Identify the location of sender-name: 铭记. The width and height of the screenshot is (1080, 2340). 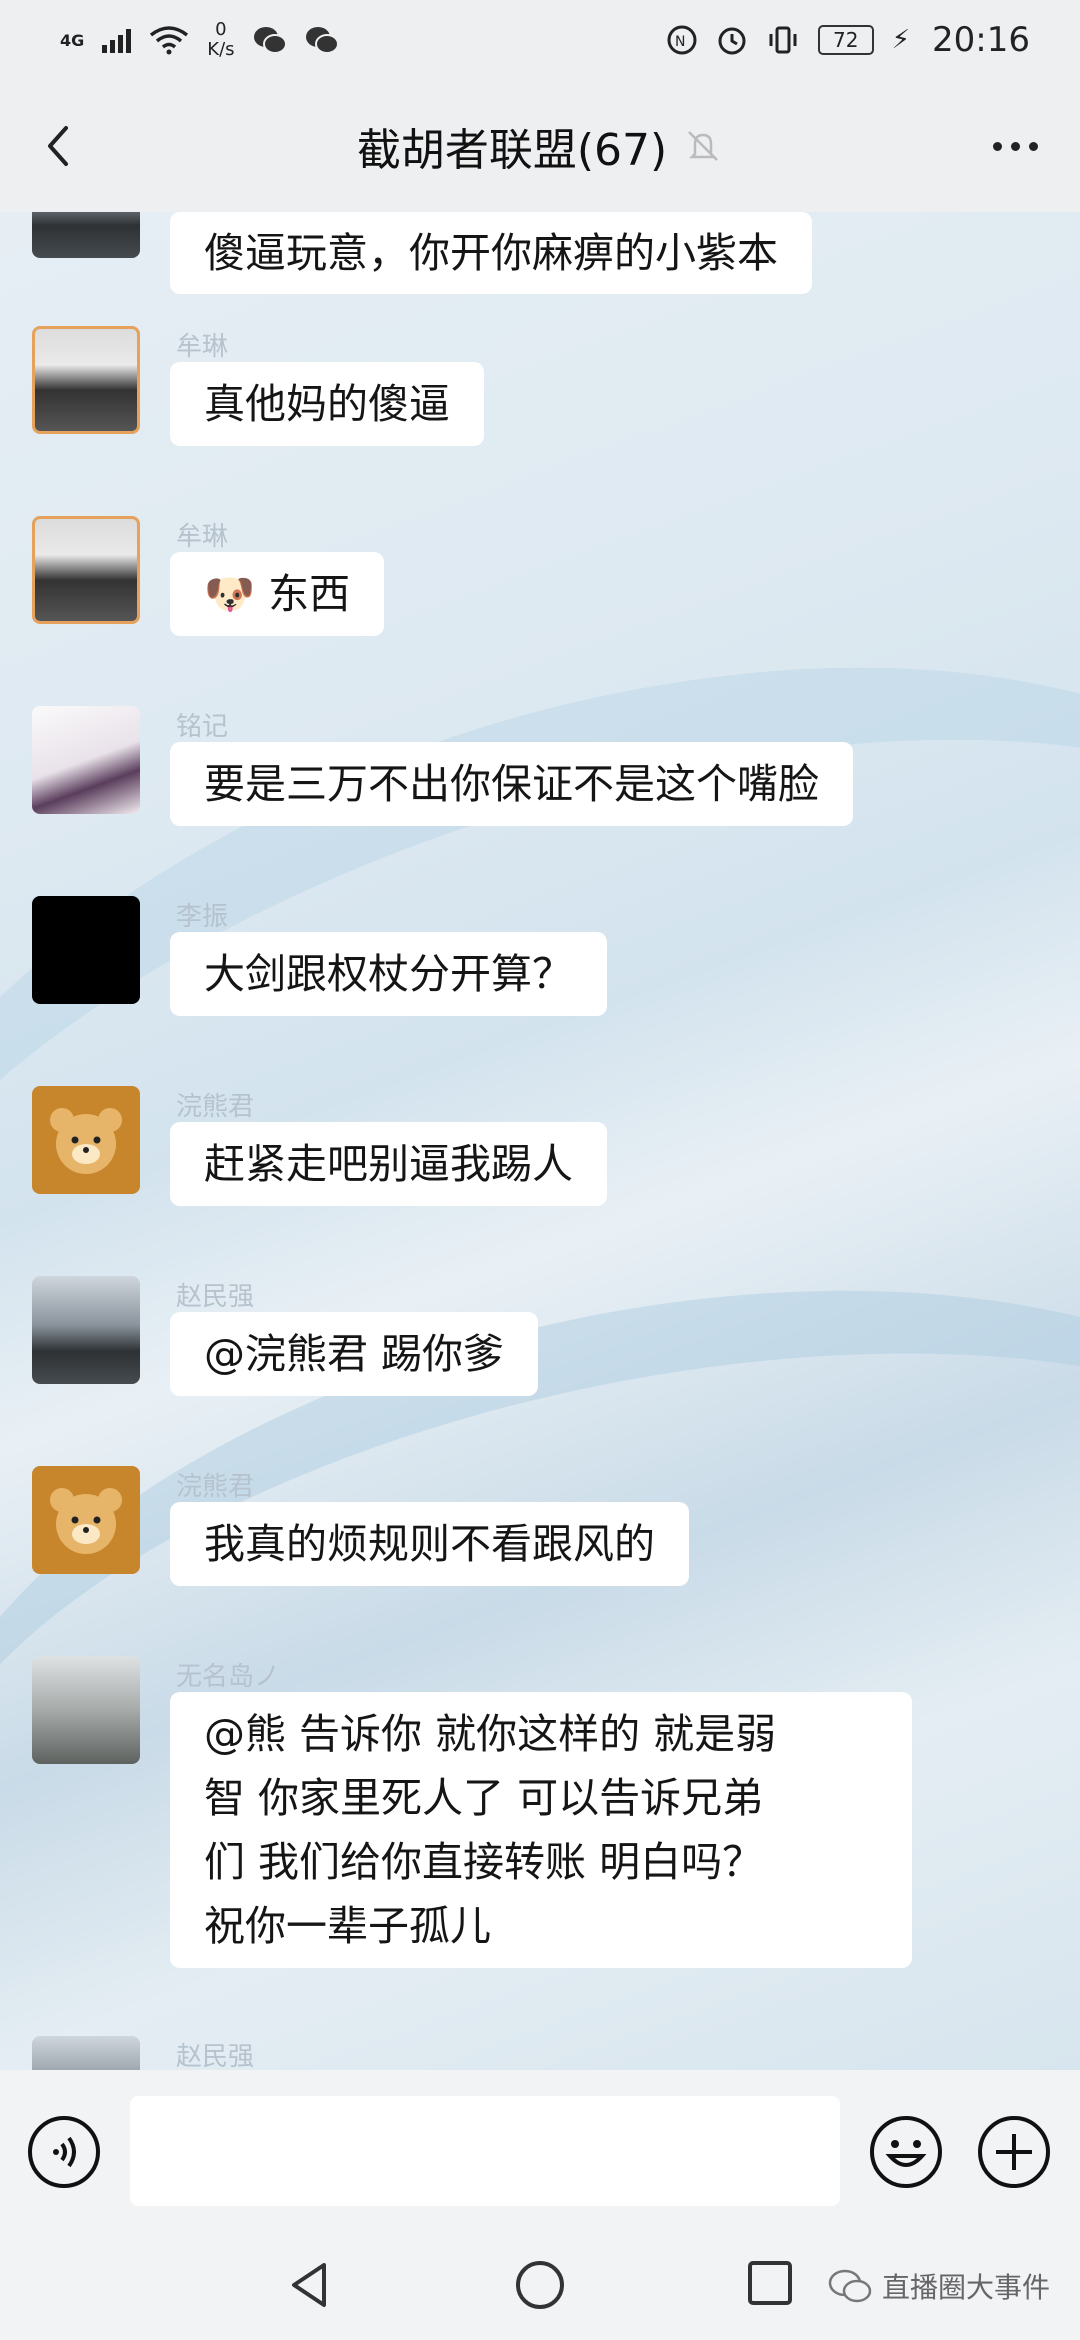
(202, 727).